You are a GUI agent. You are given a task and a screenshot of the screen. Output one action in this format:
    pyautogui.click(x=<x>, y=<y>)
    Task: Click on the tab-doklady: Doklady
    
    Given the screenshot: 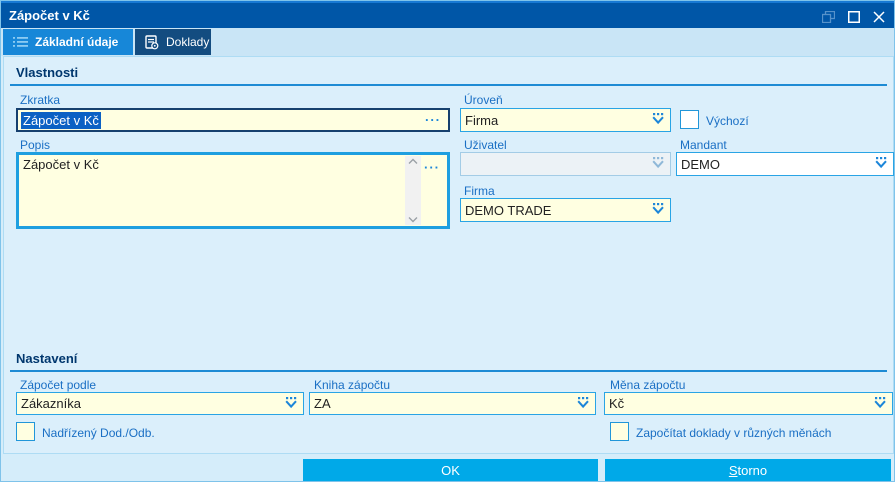 What is the action you would take?
    pyautogui.click(x=173, y=42)
    